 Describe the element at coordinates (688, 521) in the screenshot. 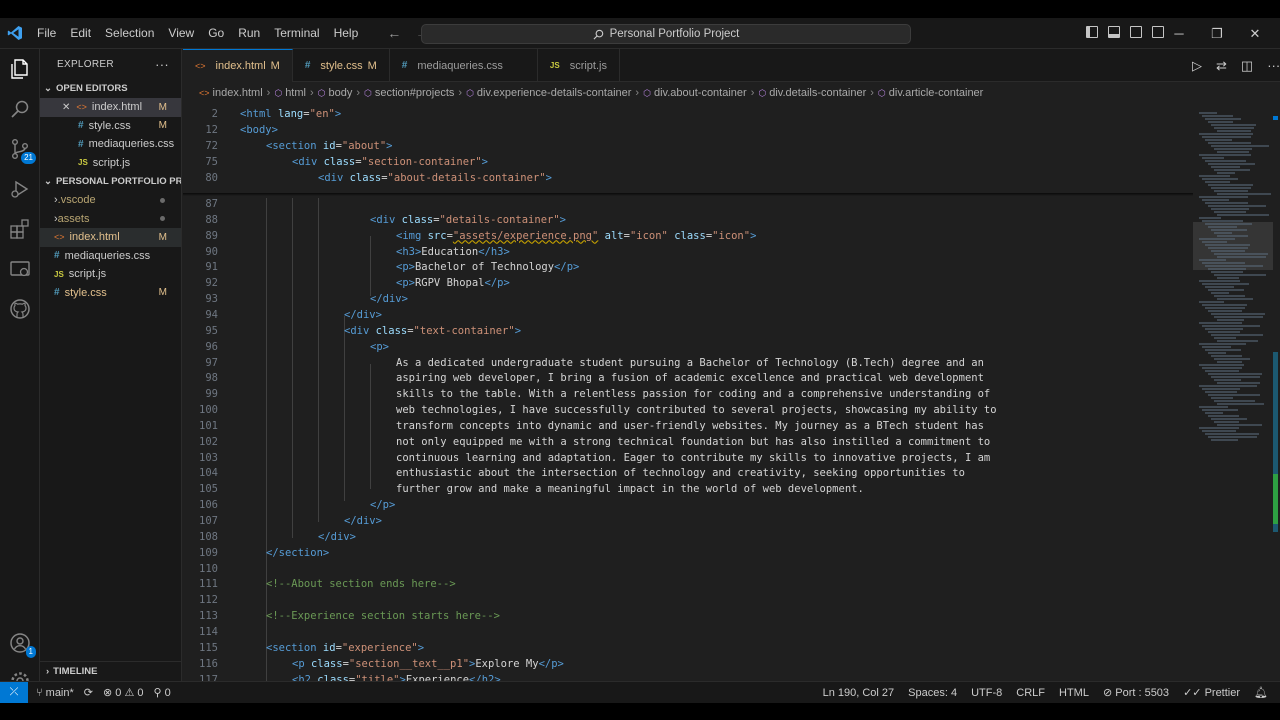

I see `code-line: 107 </div>` at that location.